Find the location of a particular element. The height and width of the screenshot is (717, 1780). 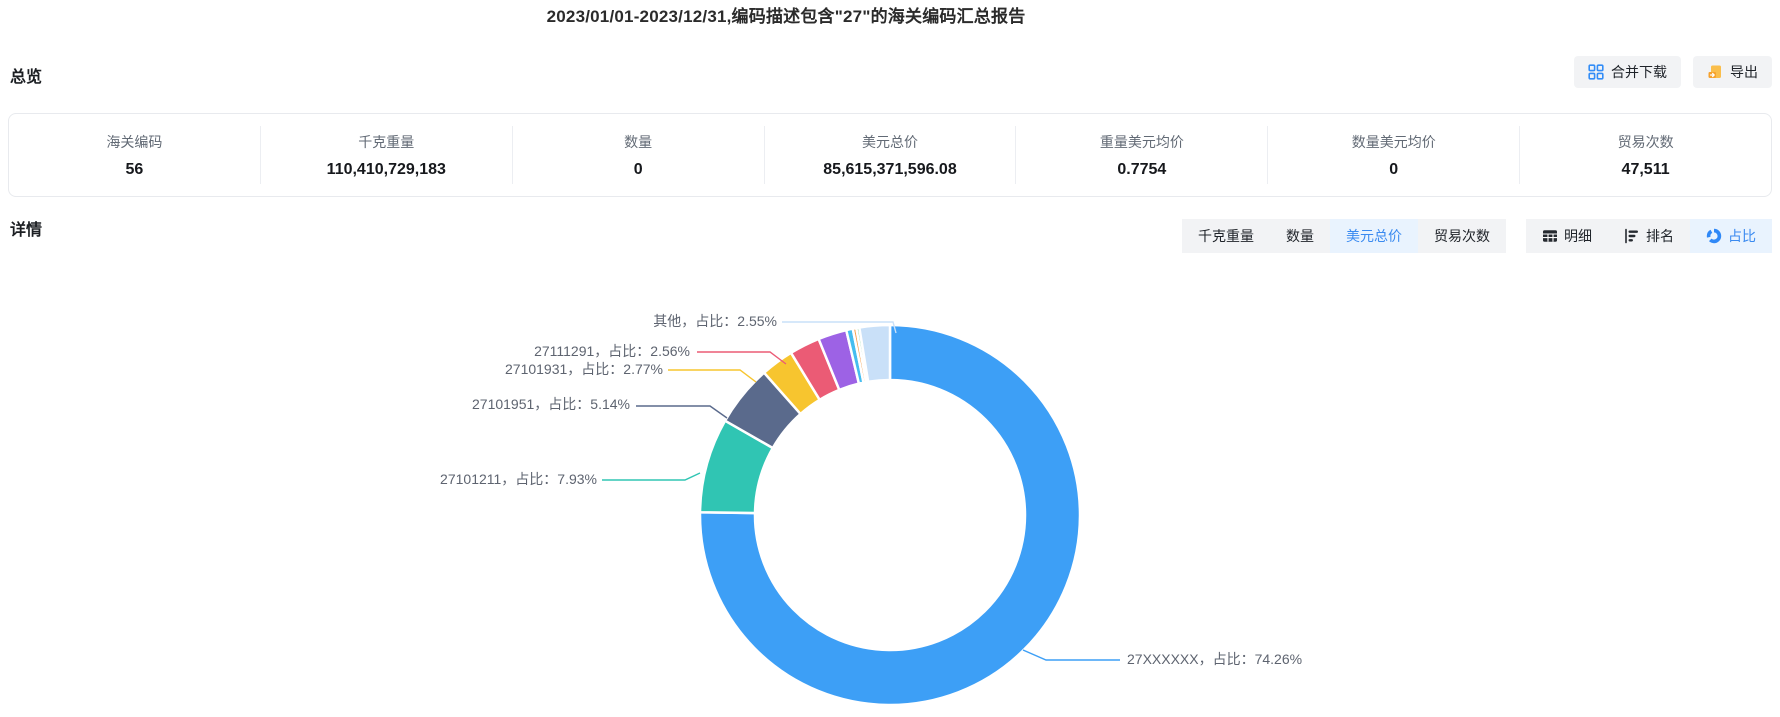

slice-label-27101951: 27101951，占比：5.14% is located at coordinates (551, 404).